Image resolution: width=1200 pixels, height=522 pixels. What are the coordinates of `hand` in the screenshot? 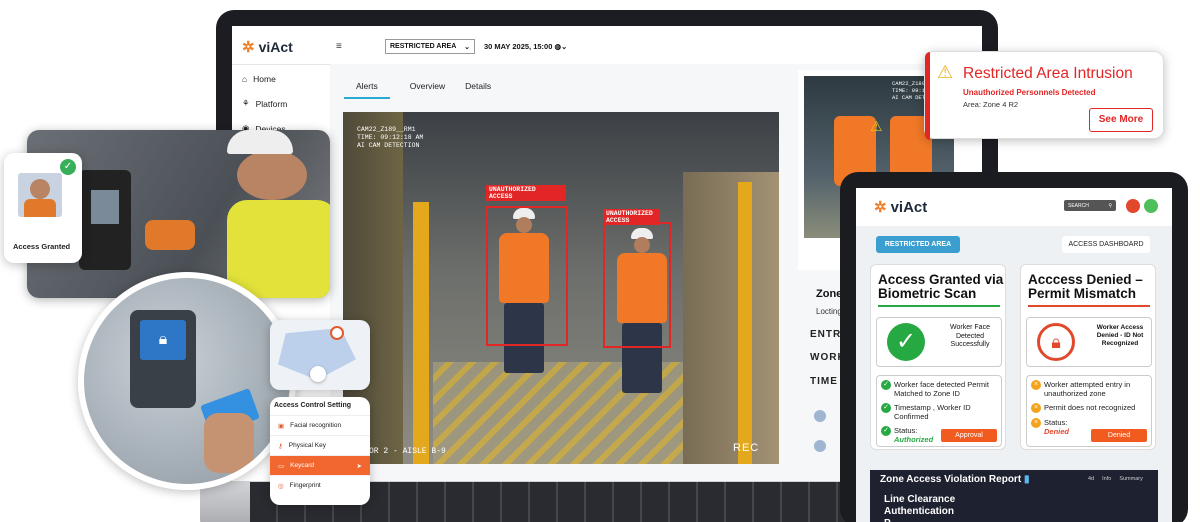 It's located at (229, 443).